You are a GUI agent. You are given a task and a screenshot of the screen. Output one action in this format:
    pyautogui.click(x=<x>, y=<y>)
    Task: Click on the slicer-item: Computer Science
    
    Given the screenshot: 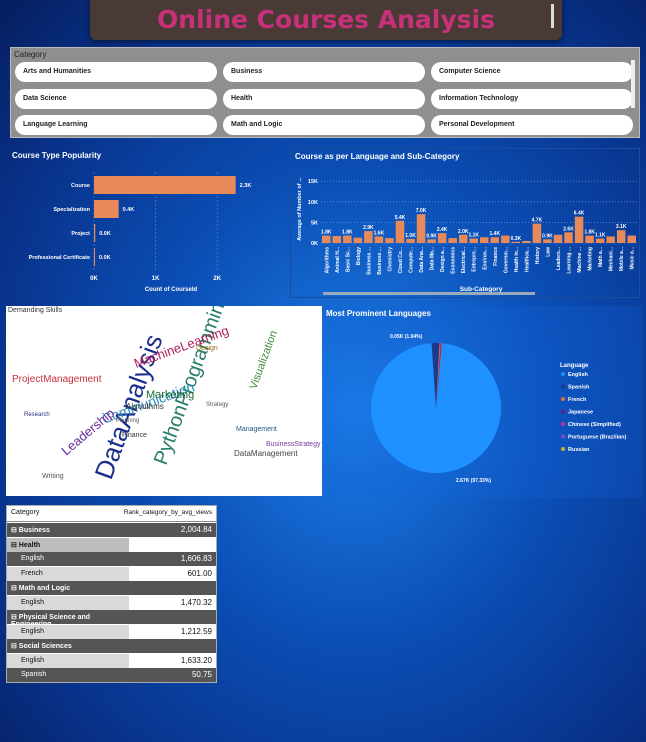 What is the action you would take?
    pyautogui.click(x=532, y=72)
    